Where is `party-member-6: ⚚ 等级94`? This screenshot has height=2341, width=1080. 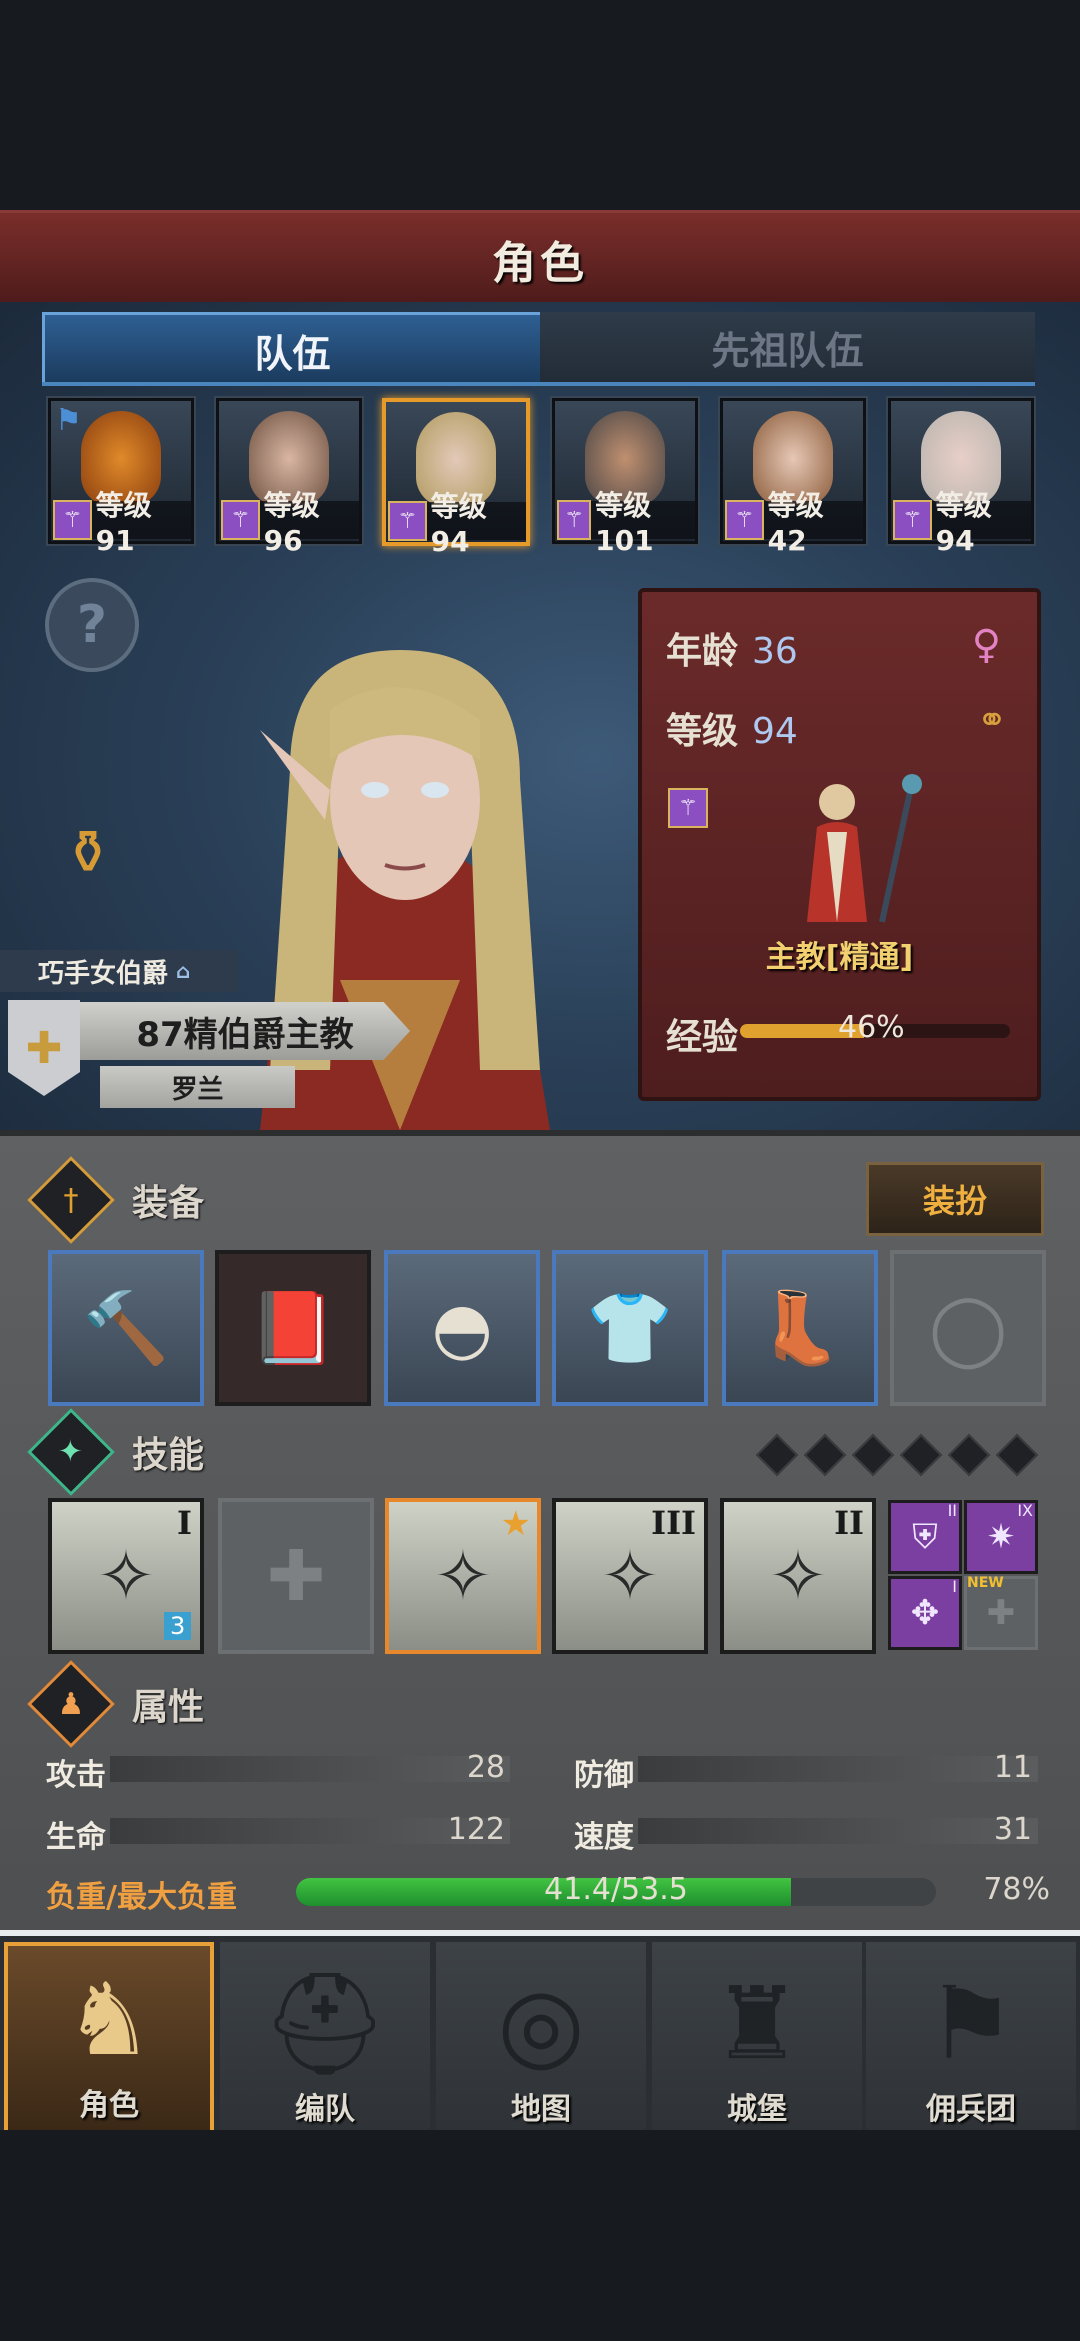
party-member-6: ⚚ 等级94 is located at coordinates (961, 477).